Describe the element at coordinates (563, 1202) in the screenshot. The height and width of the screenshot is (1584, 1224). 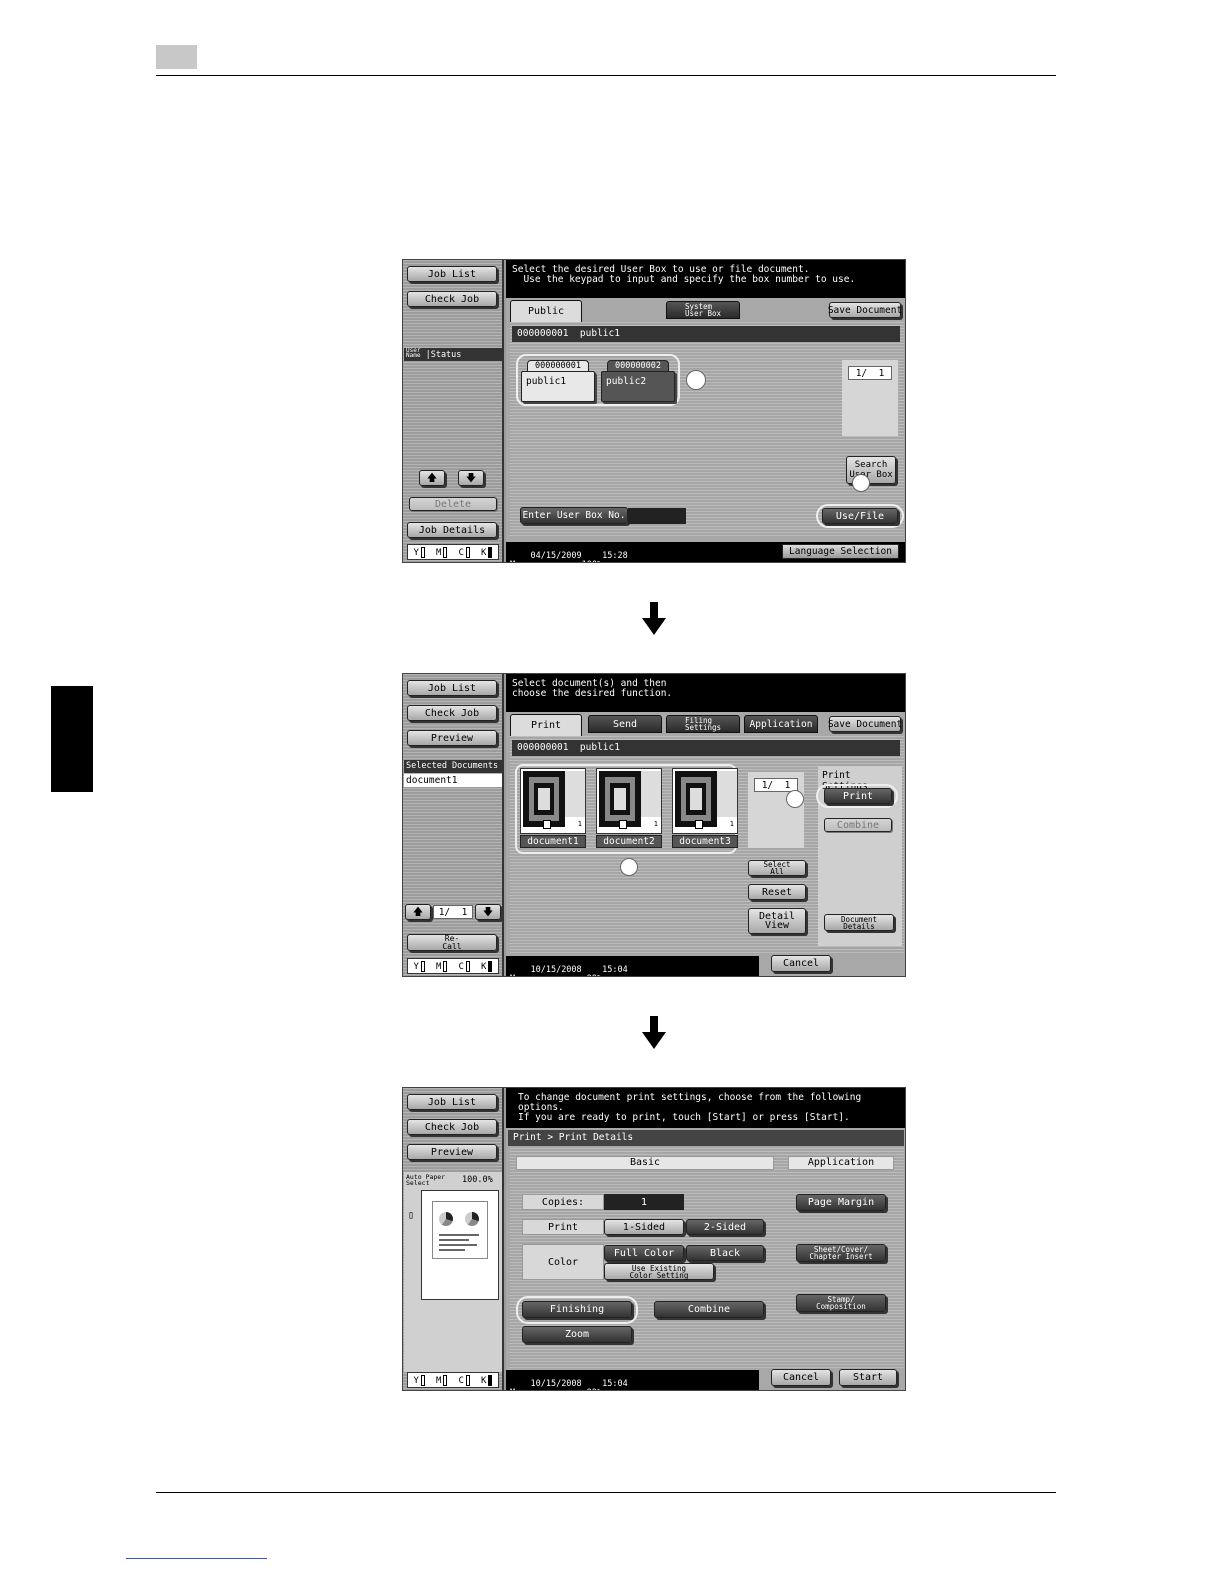
I see `copies-label: Copies:` at that location.